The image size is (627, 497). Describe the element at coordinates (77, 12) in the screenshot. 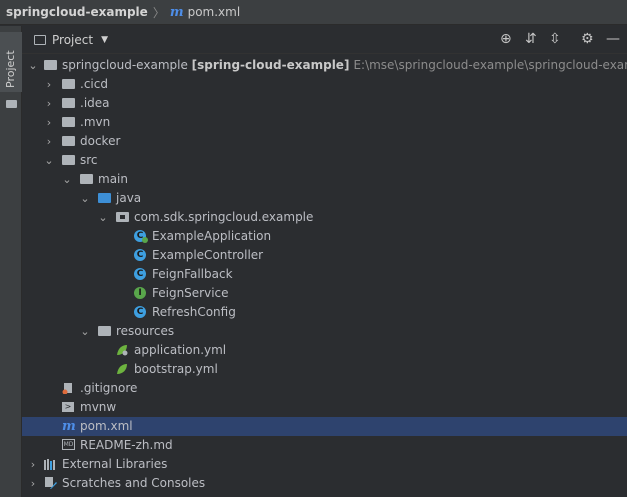

I see `breadcrumb-project: springcloud-example` at that location.